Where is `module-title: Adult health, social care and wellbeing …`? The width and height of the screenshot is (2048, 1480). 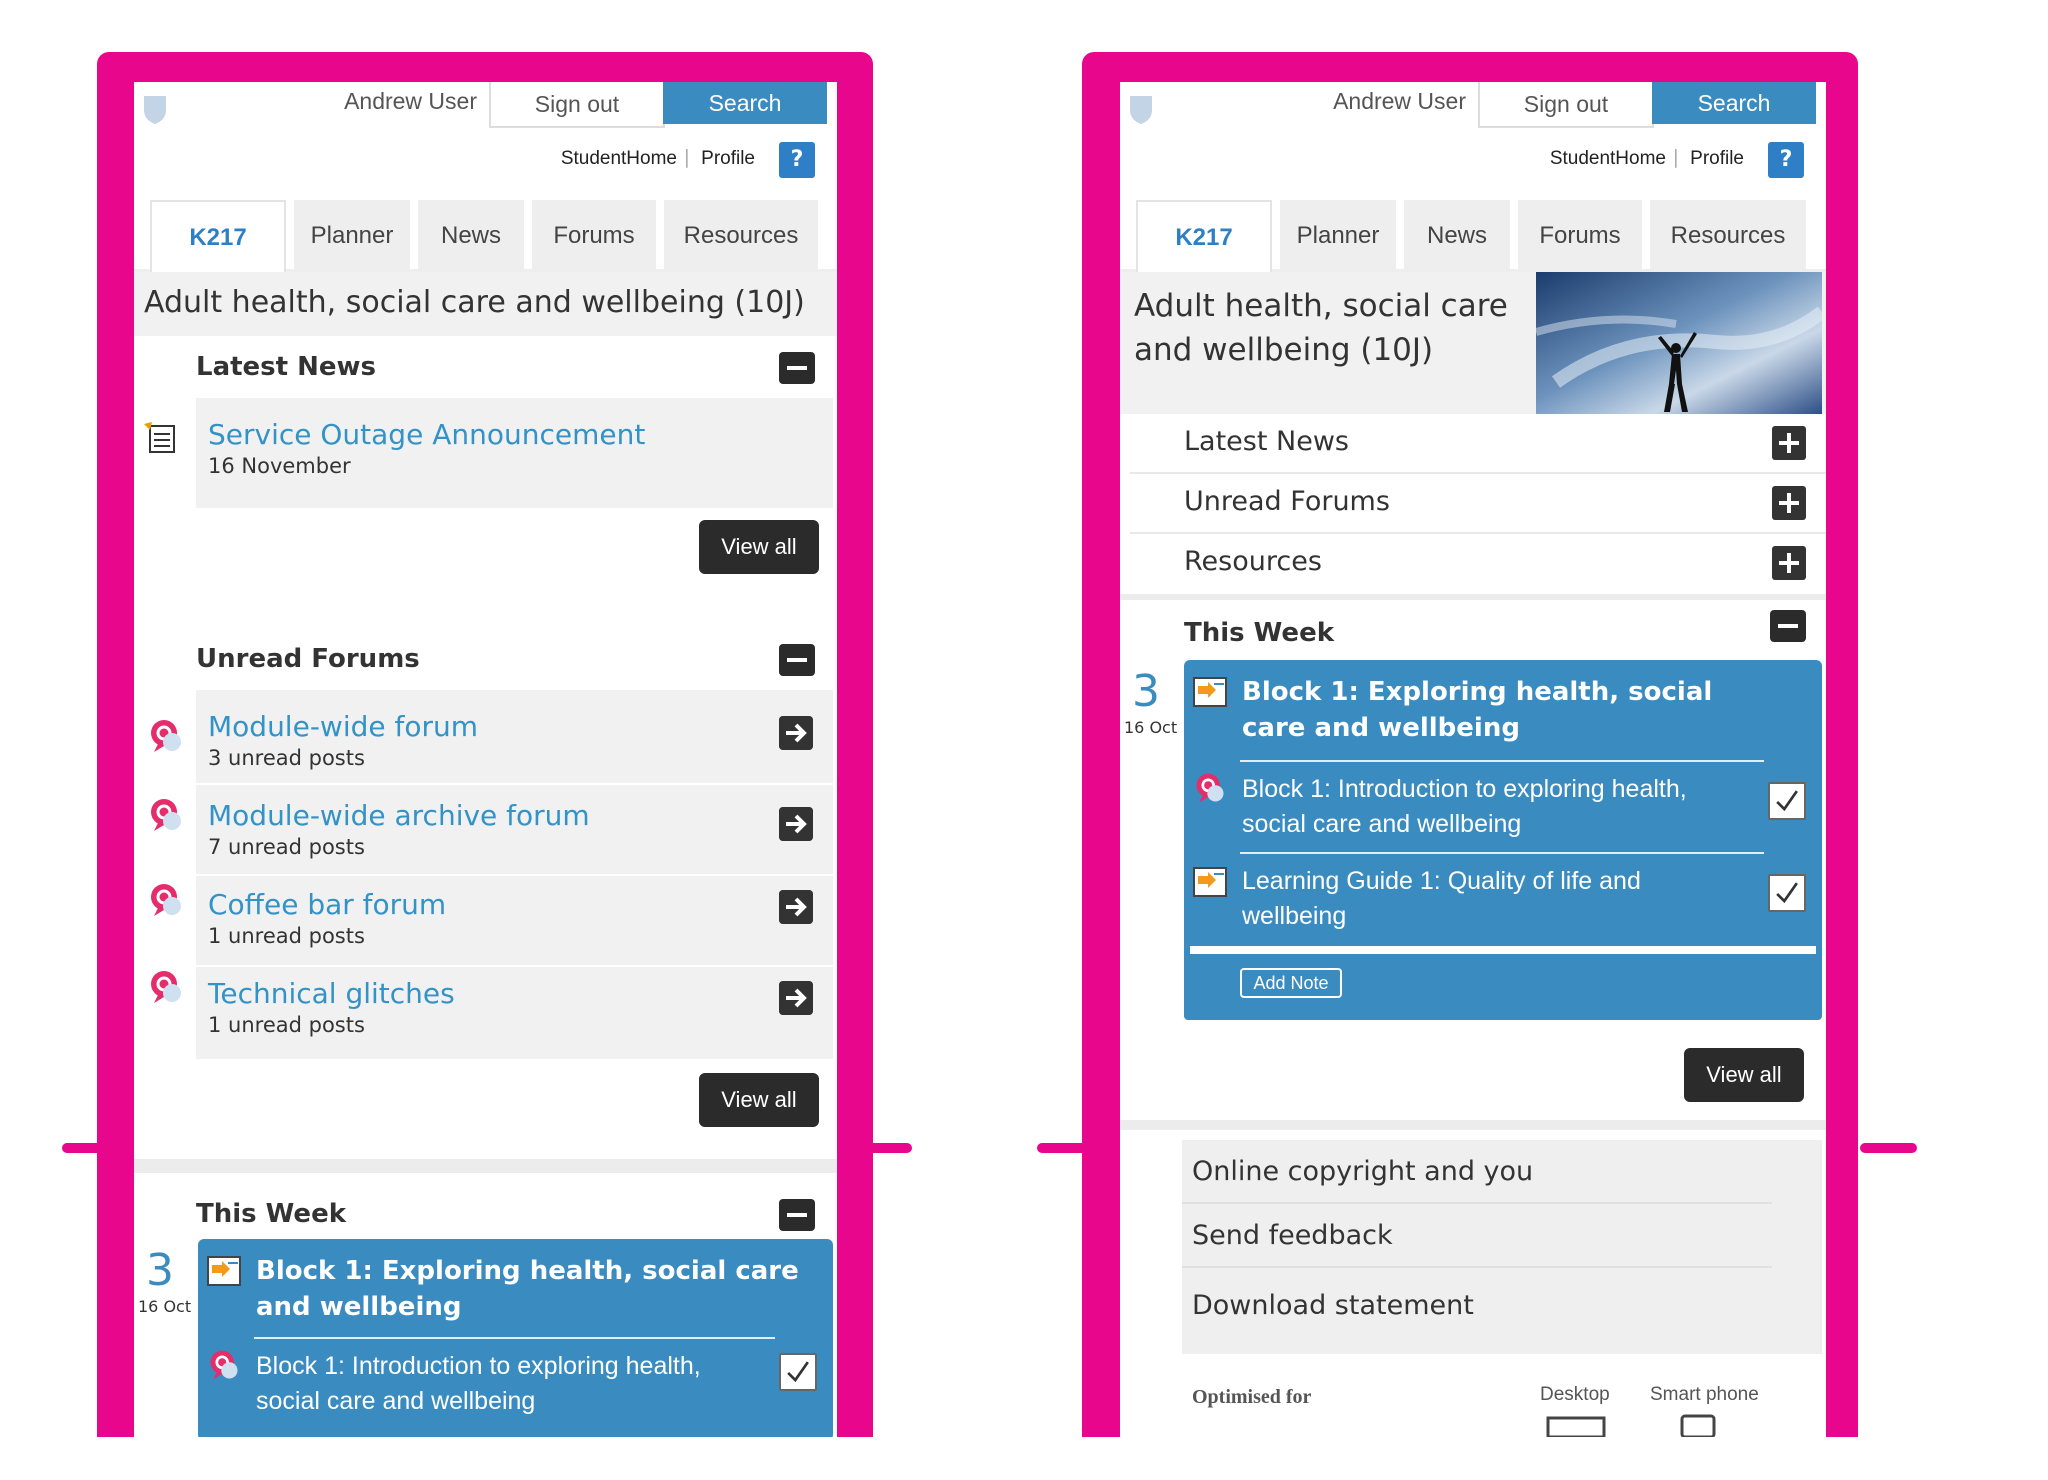 module-title: Adult health, social care and wellbeing … is located at coordinates (485, 304).